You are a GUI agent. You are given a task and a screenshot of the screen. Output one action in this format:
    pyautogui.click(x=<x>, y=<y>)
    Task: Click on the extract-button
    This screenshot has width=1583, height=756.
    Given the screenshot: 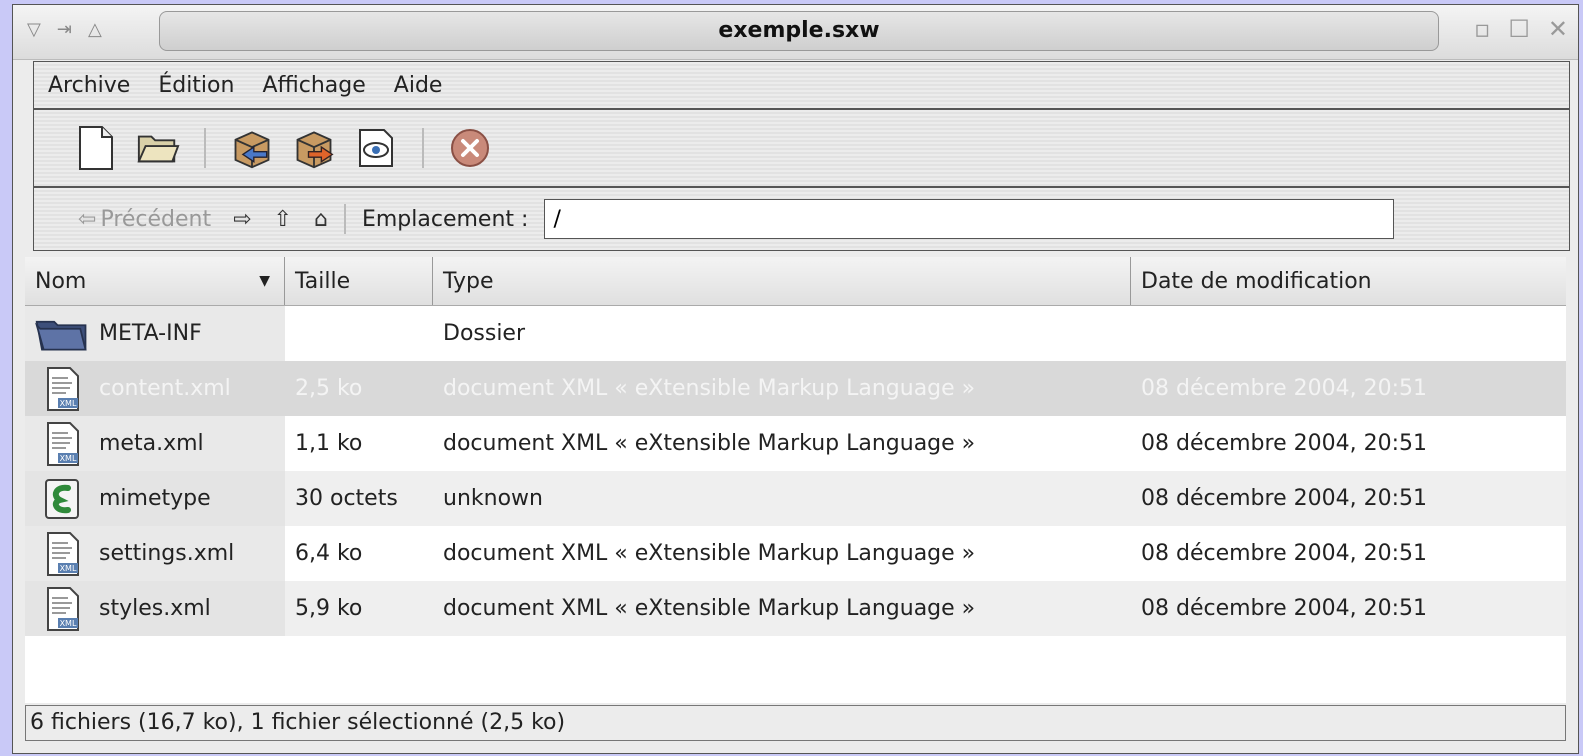 What is the action you would take?
    pyautogui.click(x=314, y=148)
    